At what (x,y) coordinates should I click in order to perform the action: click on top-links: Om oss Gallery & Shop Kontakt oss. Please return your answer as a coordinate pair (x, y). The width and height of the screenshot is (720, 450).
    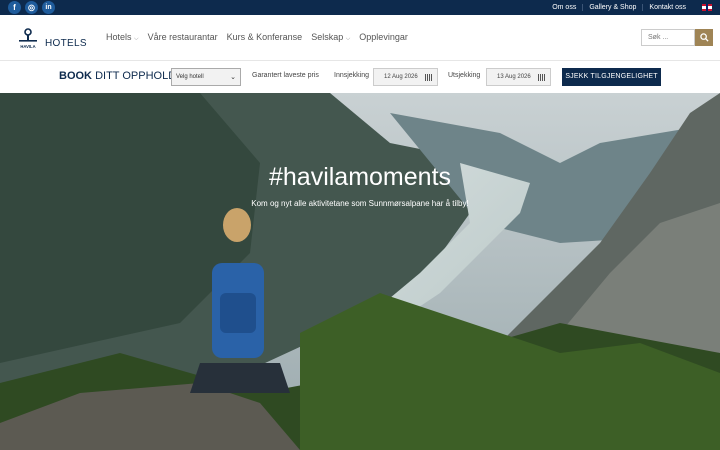
    Looking at the image, I should click on (619, 7).